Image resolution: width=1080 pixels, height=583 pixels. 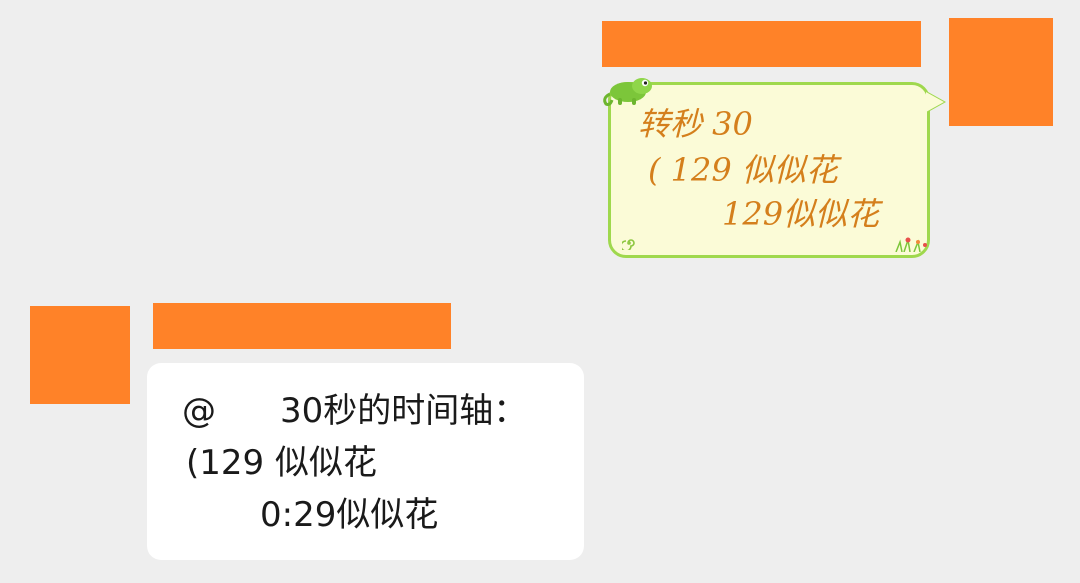 I want to click on outgoing-message-line: 转秒 30, so click(x=695, y=124).